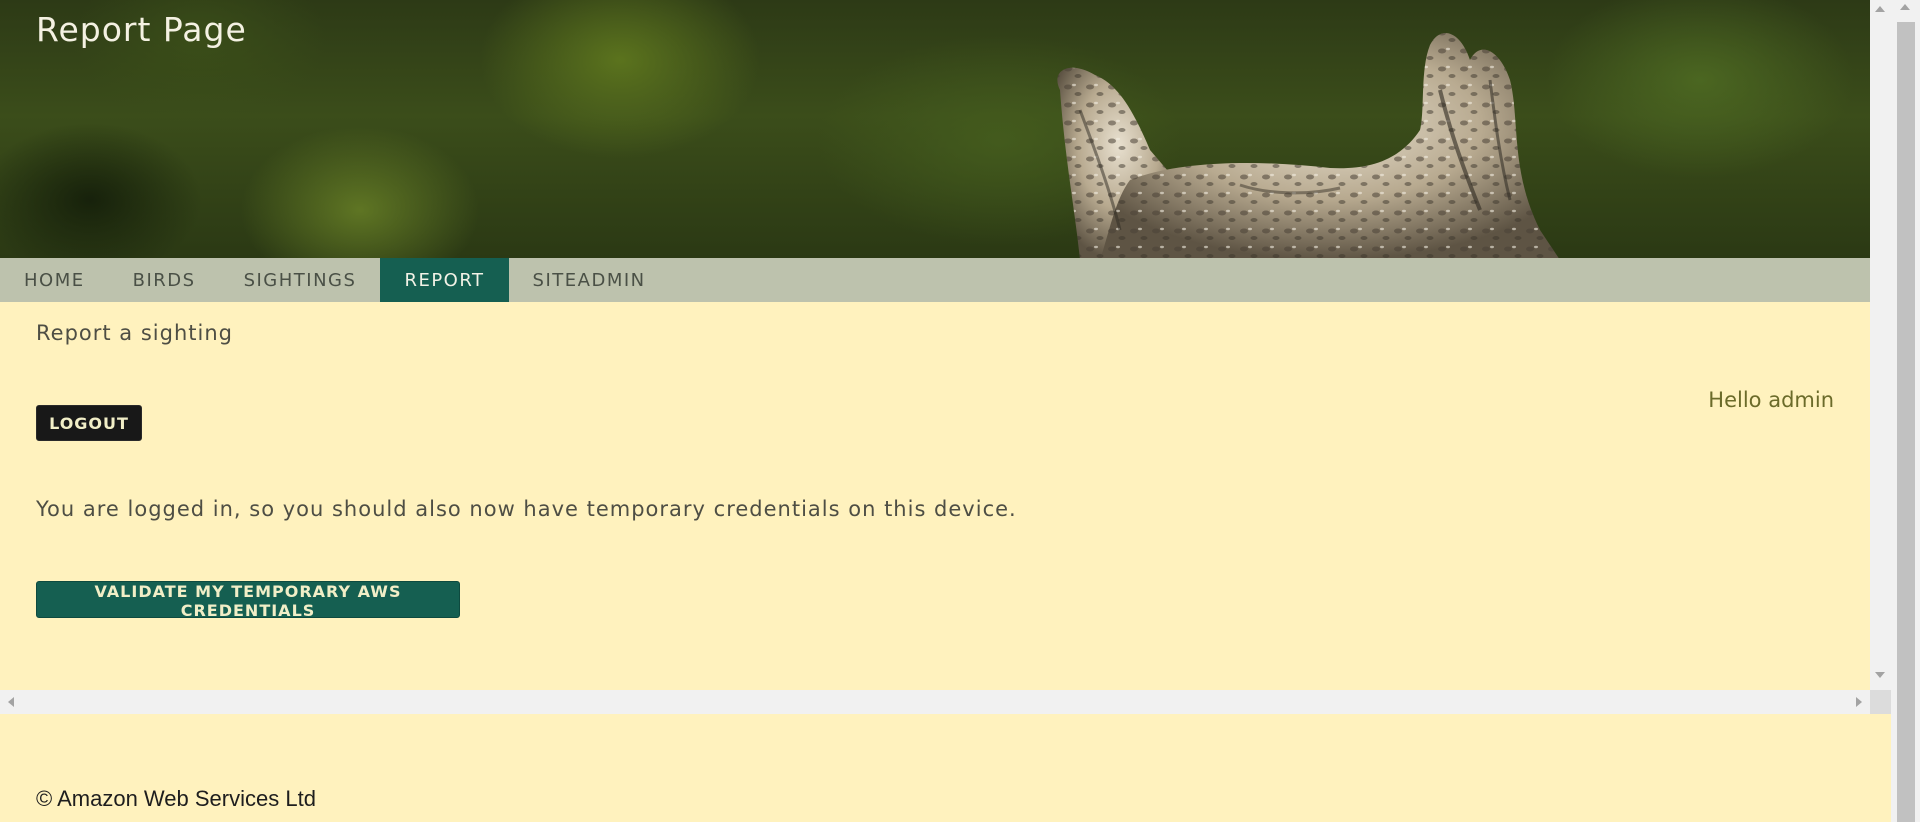 Image resolution: width=1920 pixels, height=822 pixels. Describe the element at coordinates (1308, 145) in the screenshot. I see `owl-image` at that location.